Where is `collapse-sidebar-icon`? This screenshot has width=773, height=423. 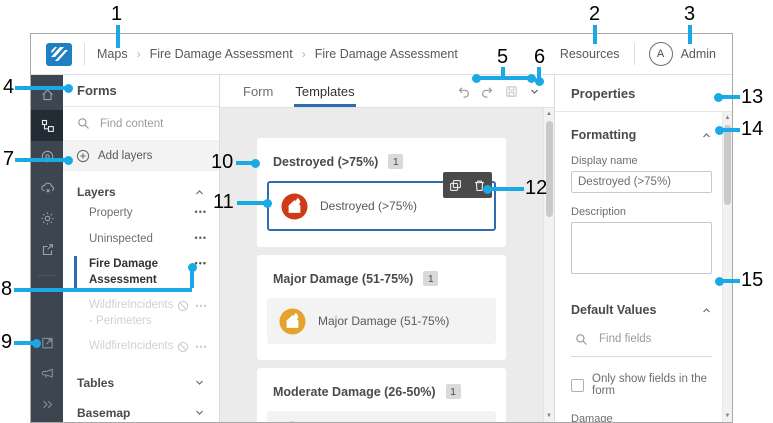 collapse-sidebar-icon is located at coordinates (47, 404).